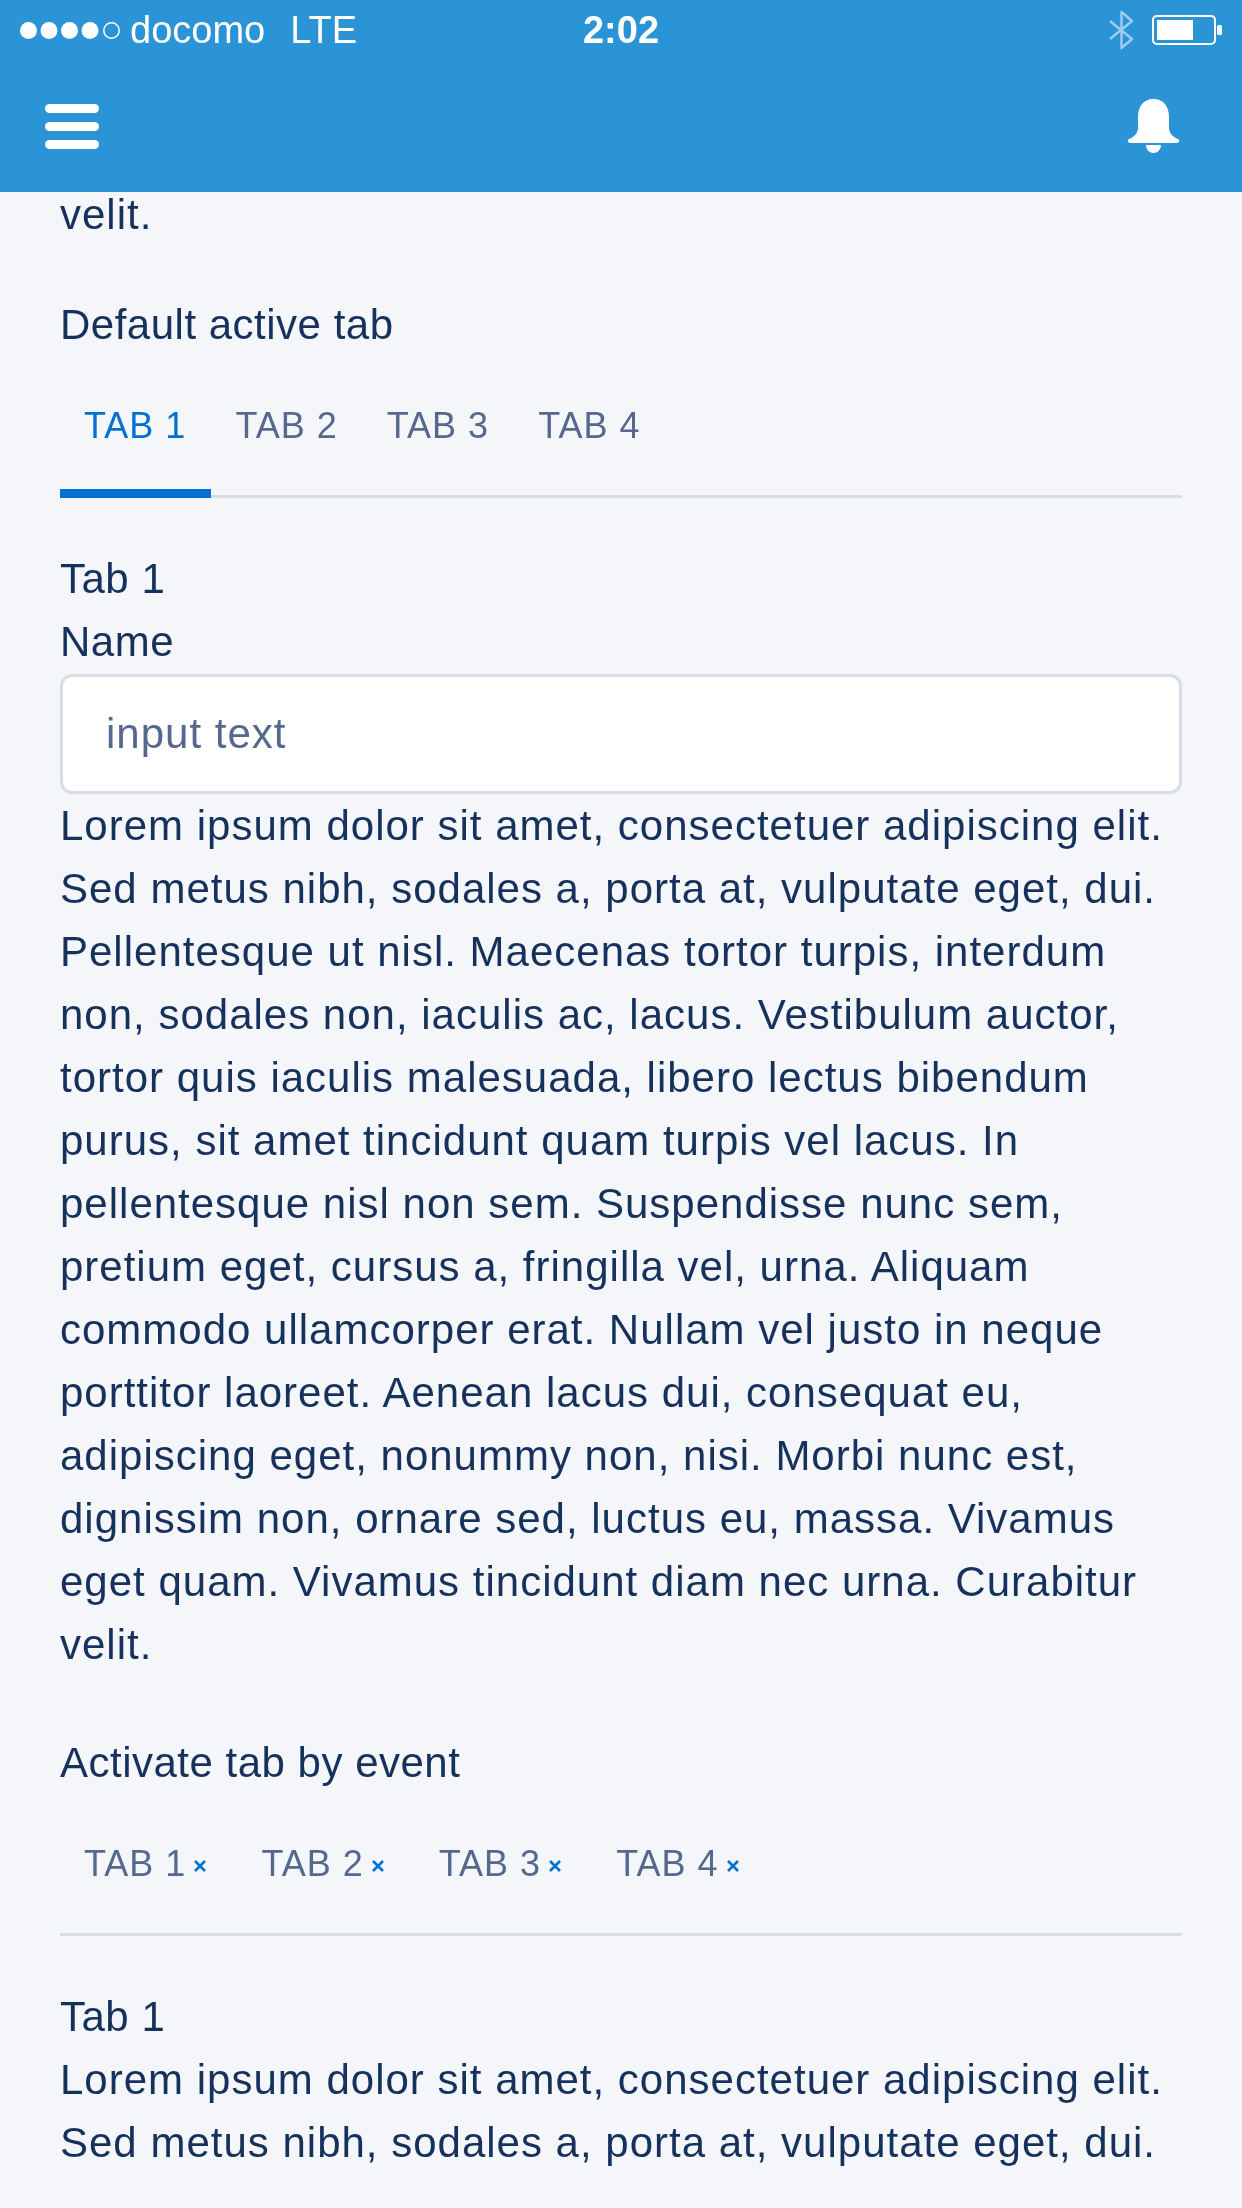 Image resolution: width=1242 pixels, height=2208 pixels. I want to click on section-heading: Activate tab by event, so click(260, 1763).